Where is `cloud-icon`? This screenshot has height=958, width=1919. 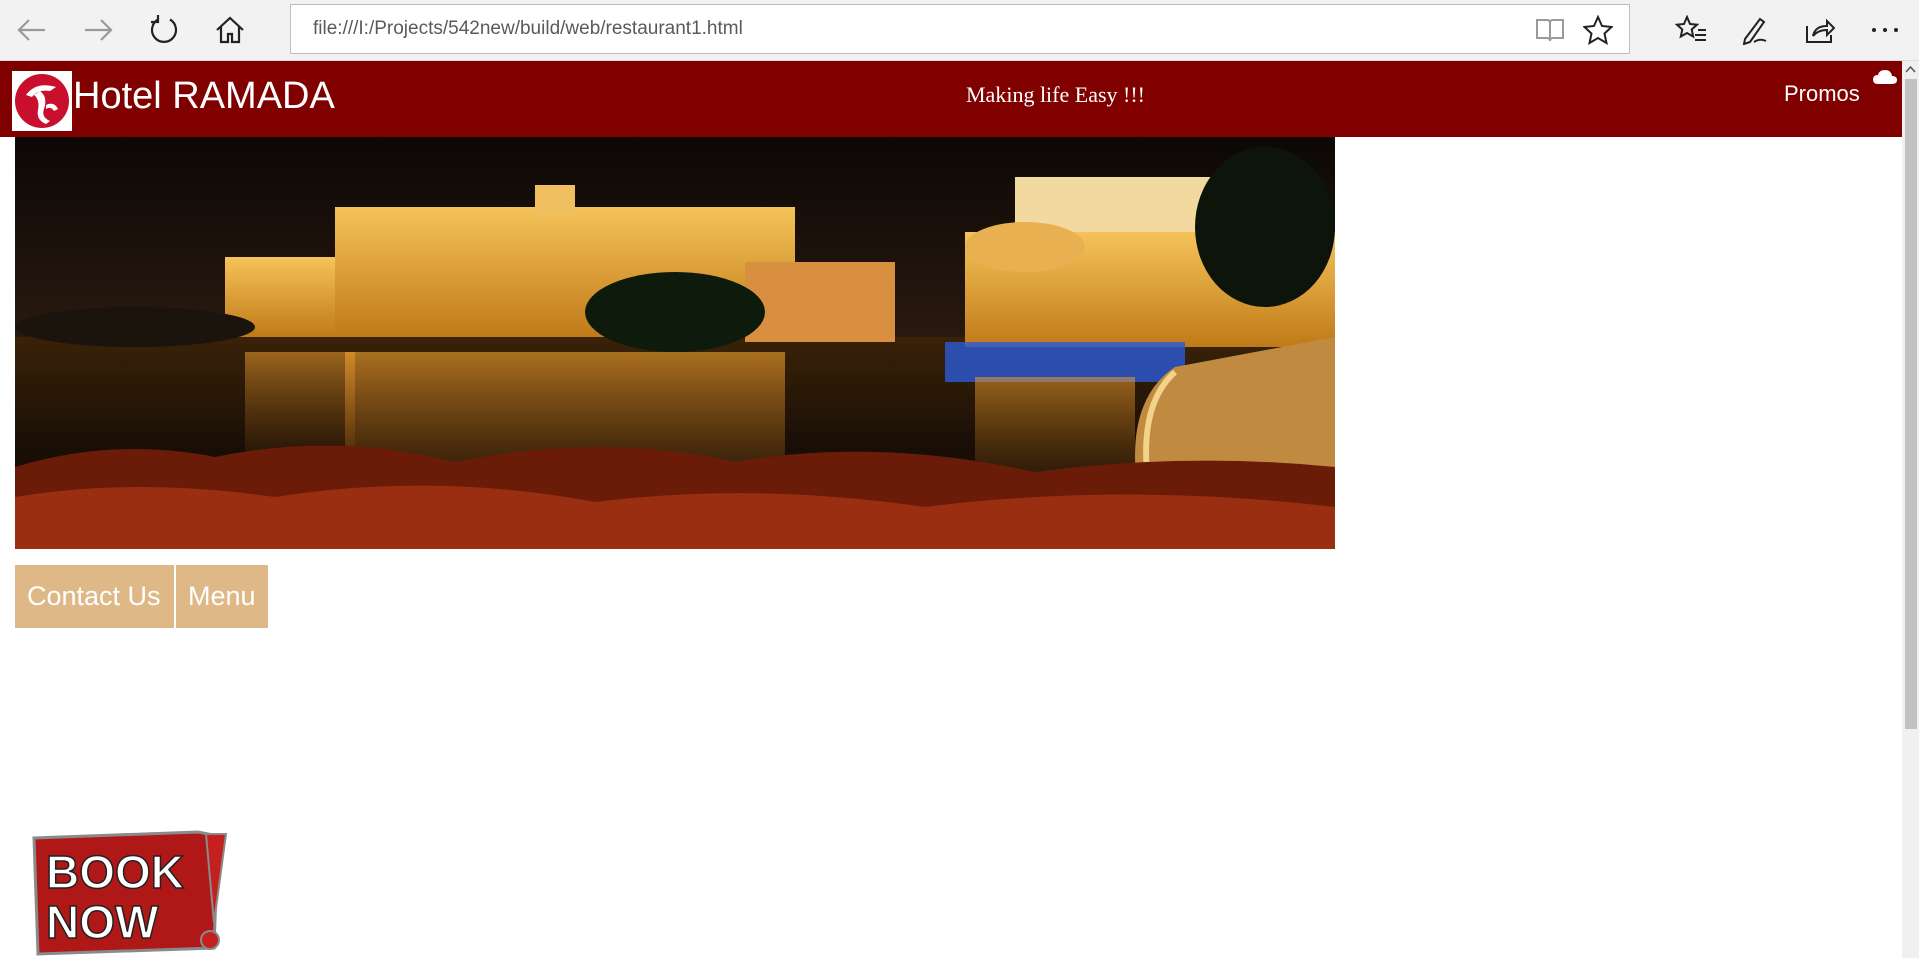
cloud-icon is located at coordinates (1885, 77).